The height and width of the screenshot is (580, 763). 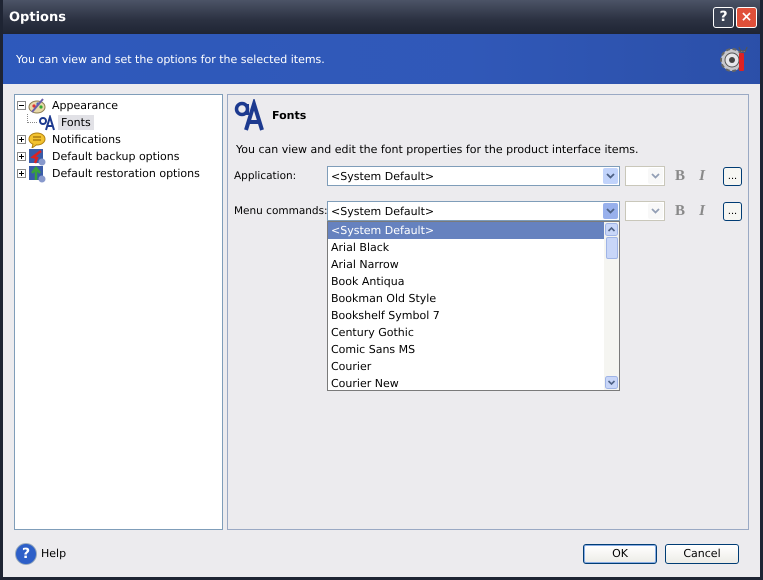 I want to click on header-text: You can view and set the options for the selected items., so click(x=170, y=59).